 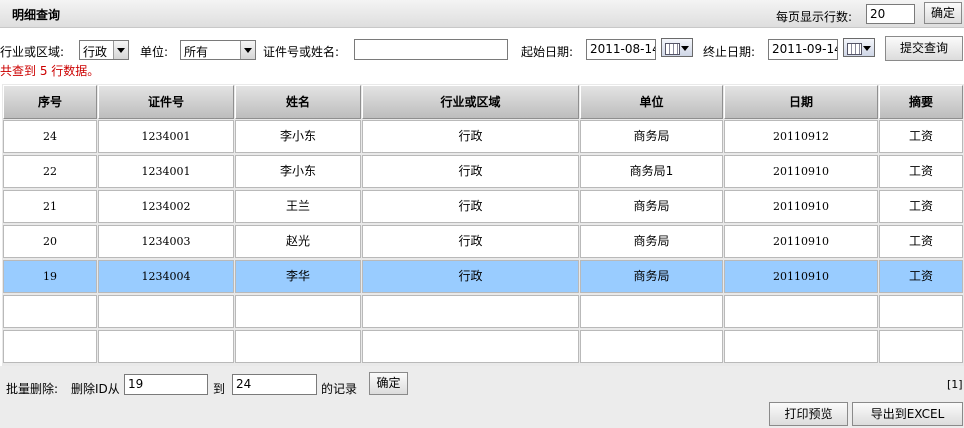 I want to click on rows-per-page-input: 20, so click(x=890, y=14).